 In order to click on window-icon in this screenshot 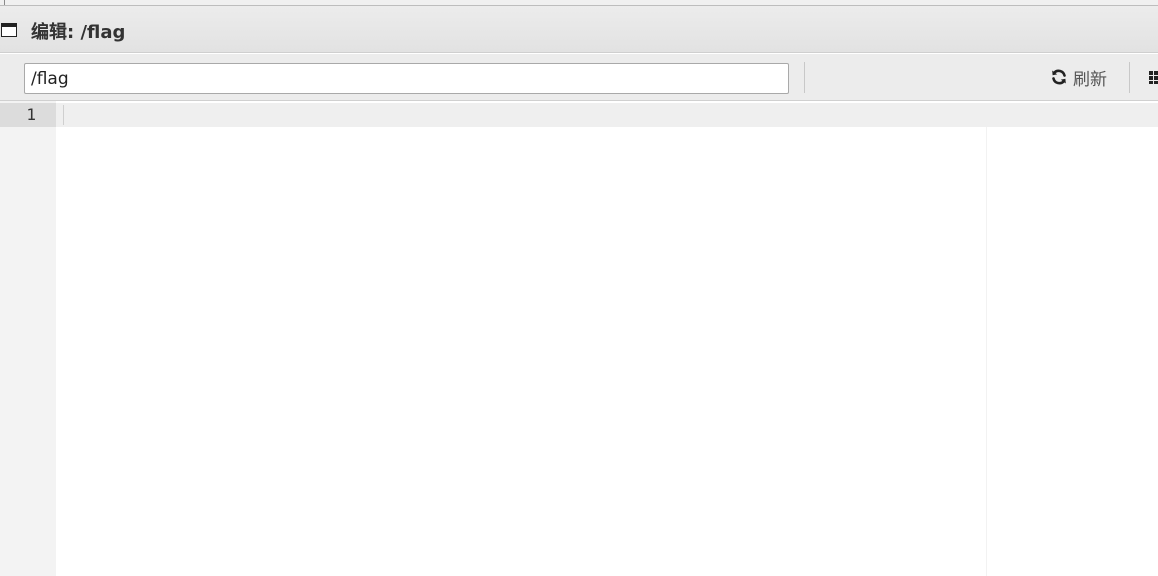, I will do `click(9, 30)`.